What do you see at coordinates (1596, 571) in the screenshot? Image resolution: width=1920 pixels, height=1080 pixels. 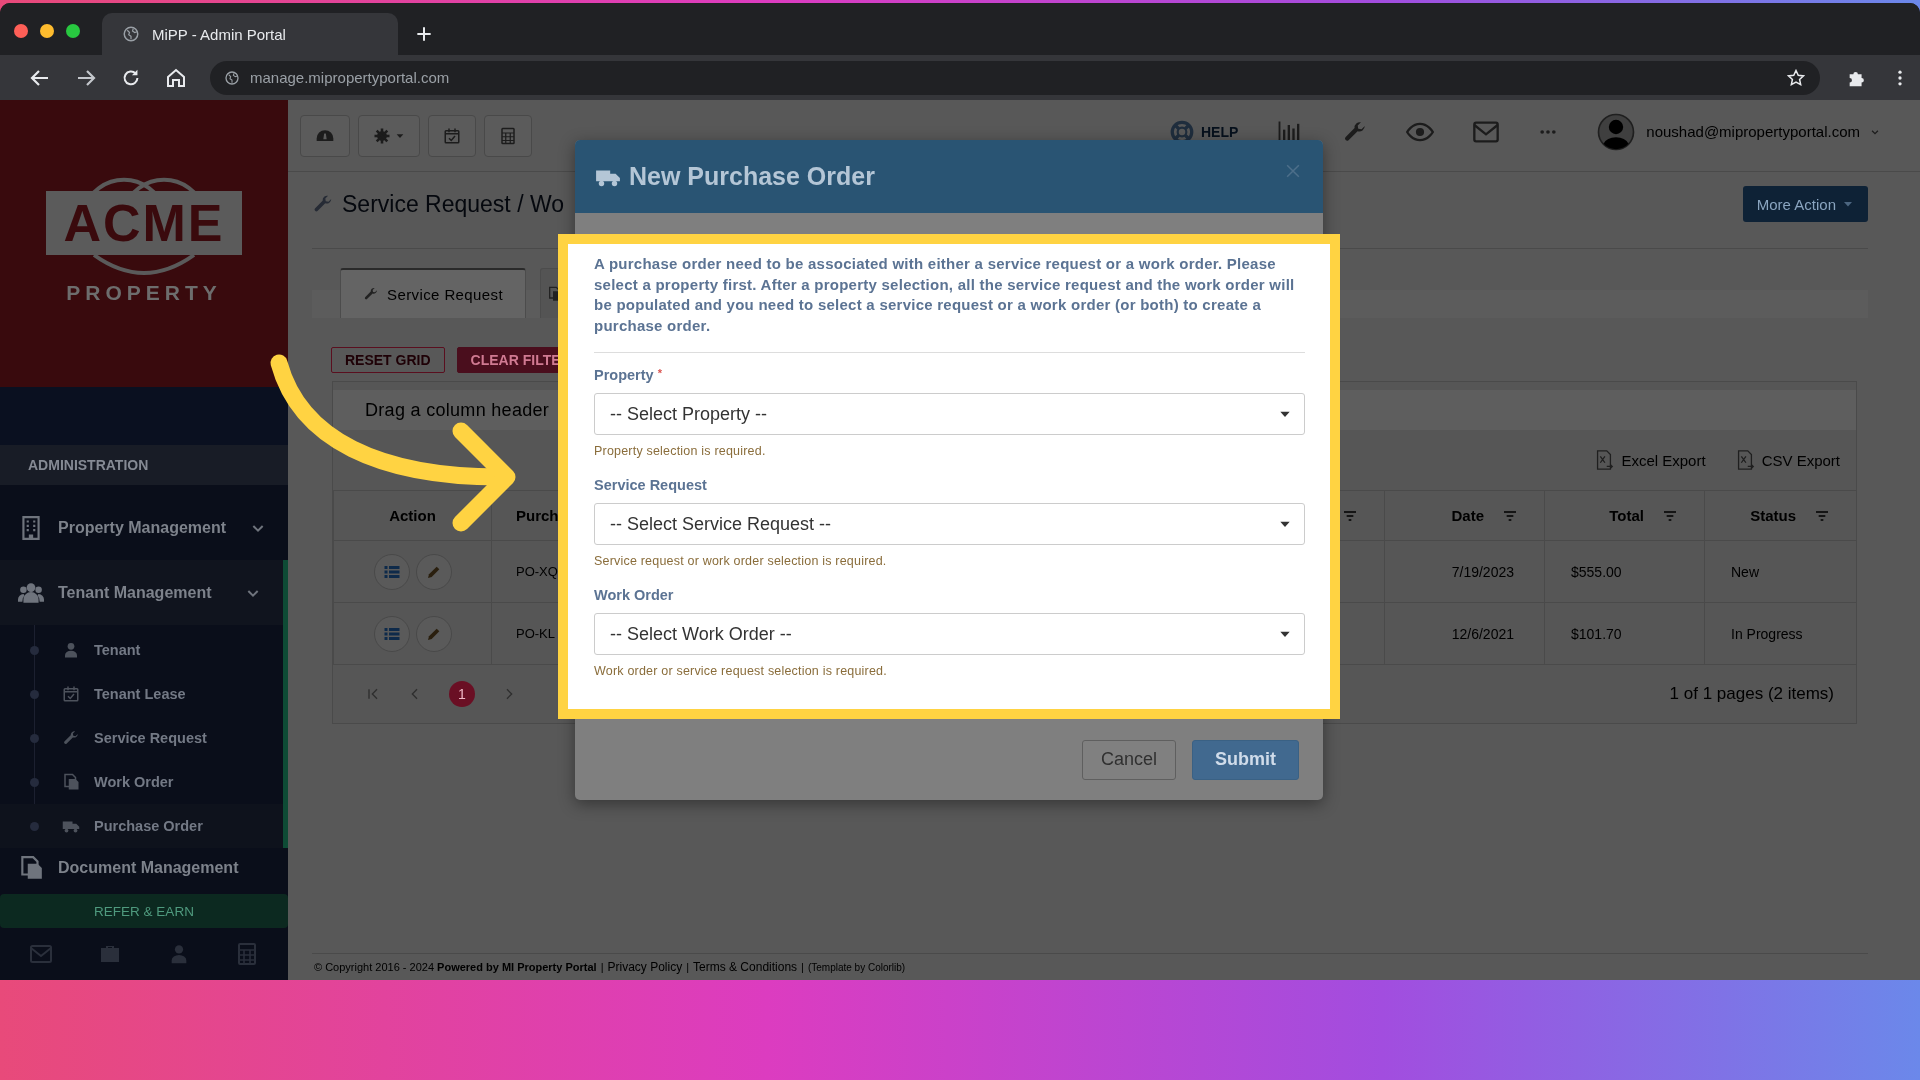 I see `table-cell: $555.00` at bounding box center [1596, 571].